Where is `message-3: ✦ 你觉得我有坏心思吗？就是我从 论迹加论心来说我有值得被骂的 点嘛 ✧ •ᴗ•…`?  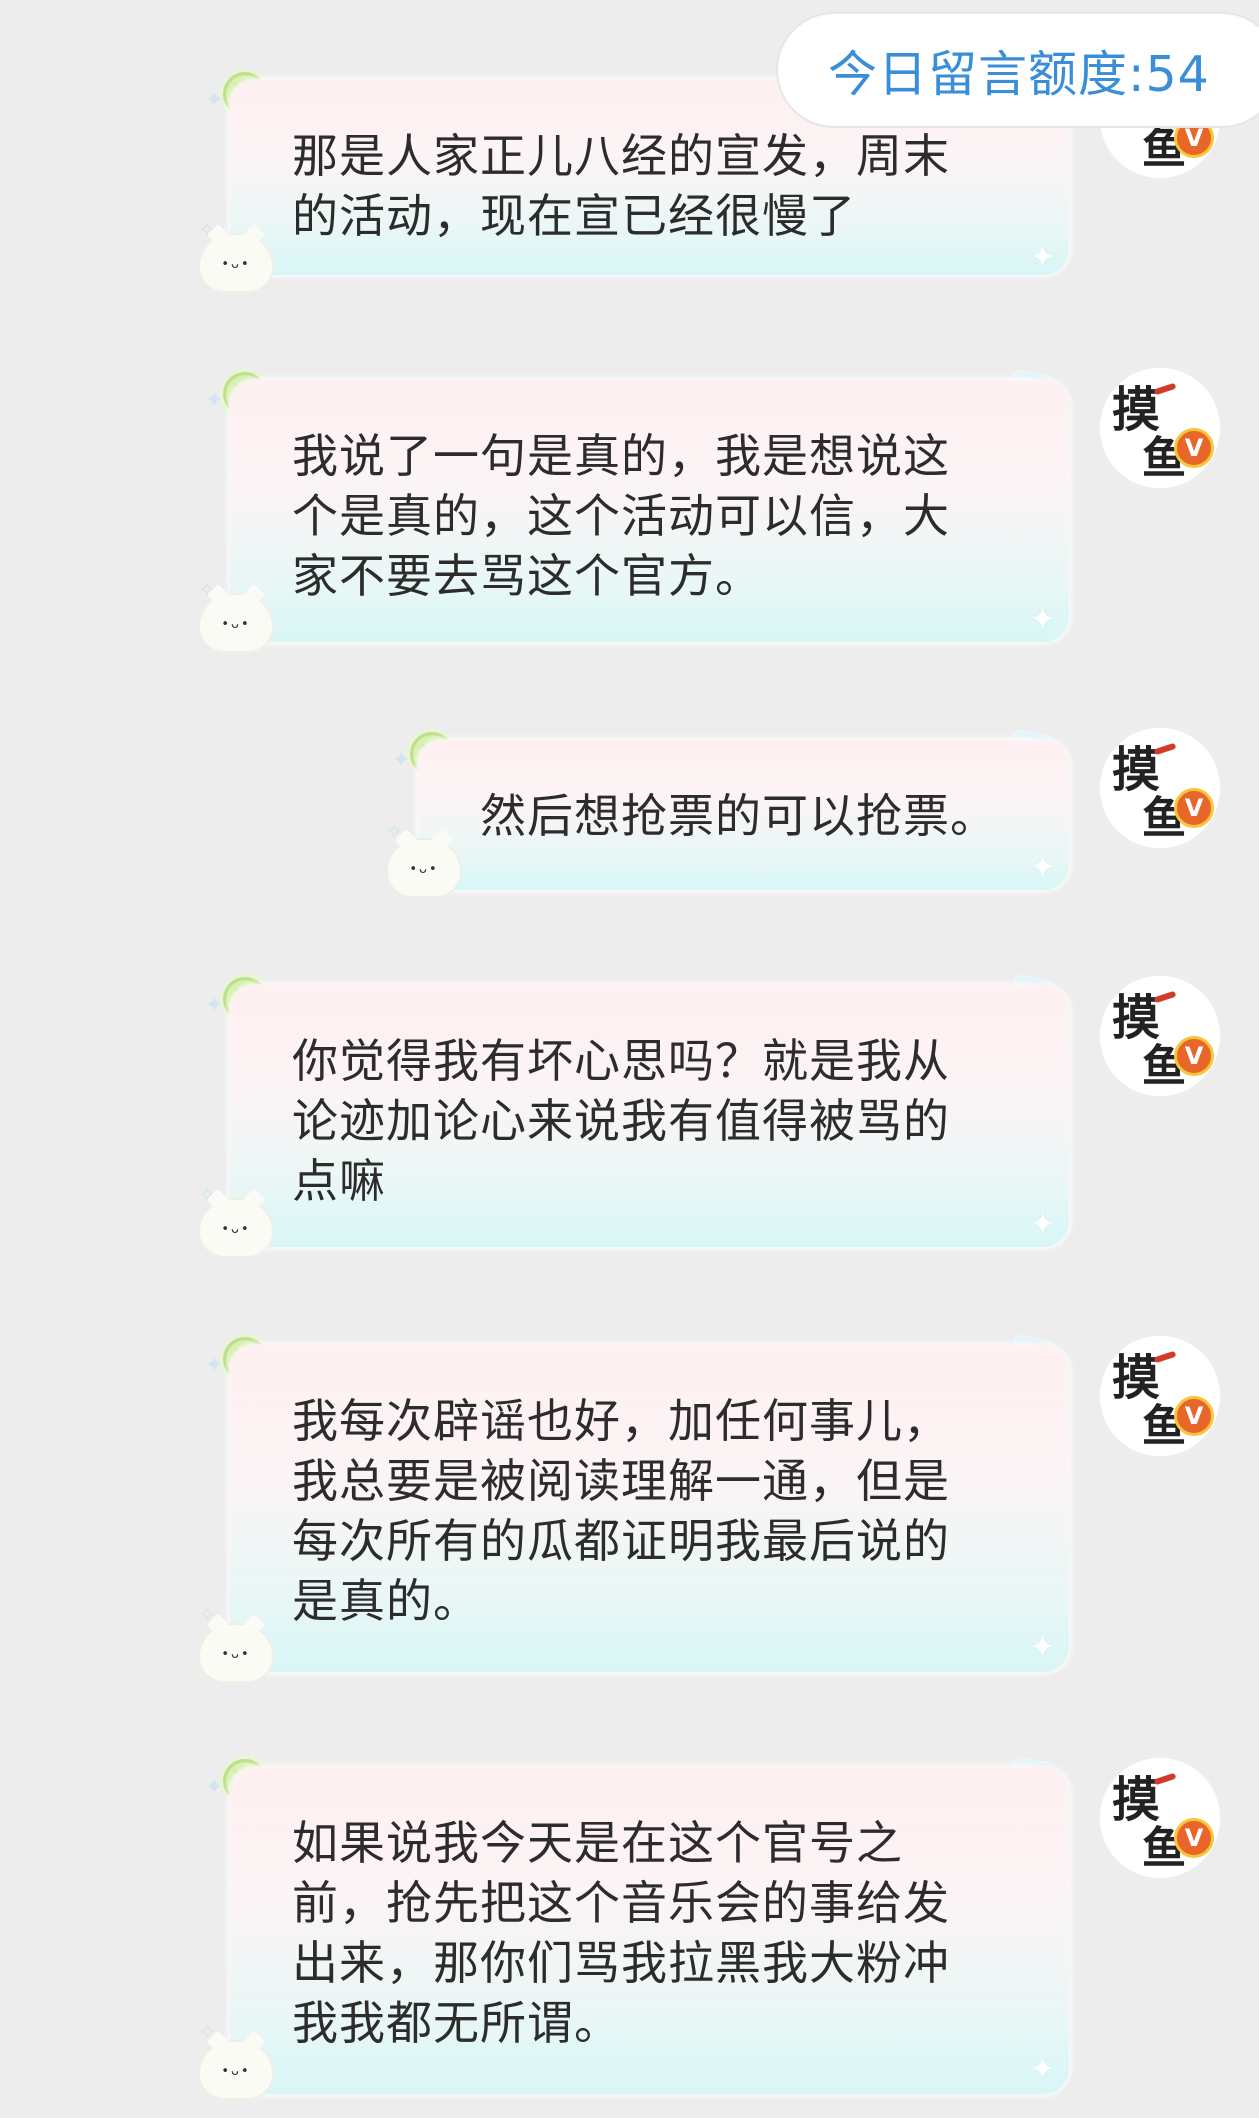
message-3: ✦ 你觉得我有坏心思吗？就是我从 论迹加论心来说我有值得被骂的 点嘛 ✧ •ᴗ•… is located at coordinates (629, 1120).